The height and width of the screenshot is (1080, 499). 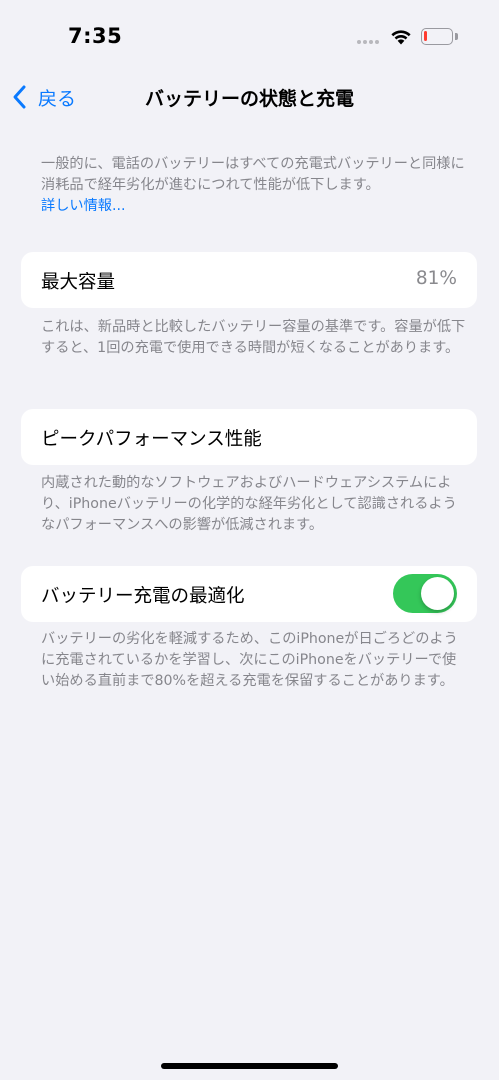 I want to click on peak-performance-cell: ピークパフォーマンス性能, so click(x=249, y=437).